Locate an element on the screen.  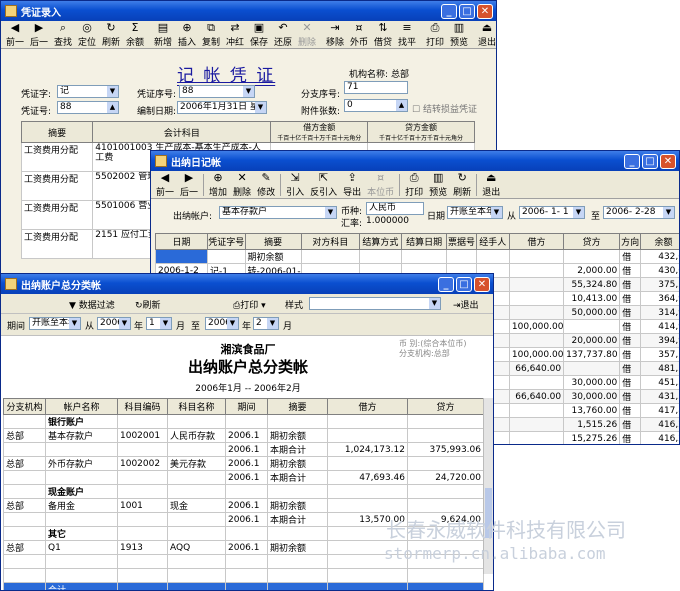
table-row: 总部 备用金 1001 现金 2006.1 期初余额 is located at coordinates (243, 505).